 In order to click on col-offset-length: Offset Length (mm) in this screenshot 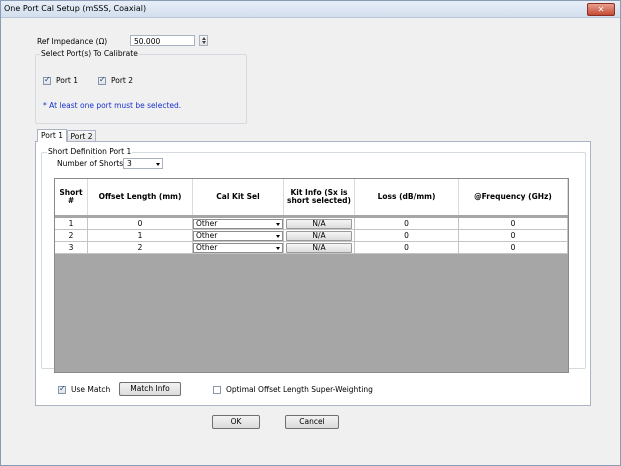, I will do `click(140, 197)`.